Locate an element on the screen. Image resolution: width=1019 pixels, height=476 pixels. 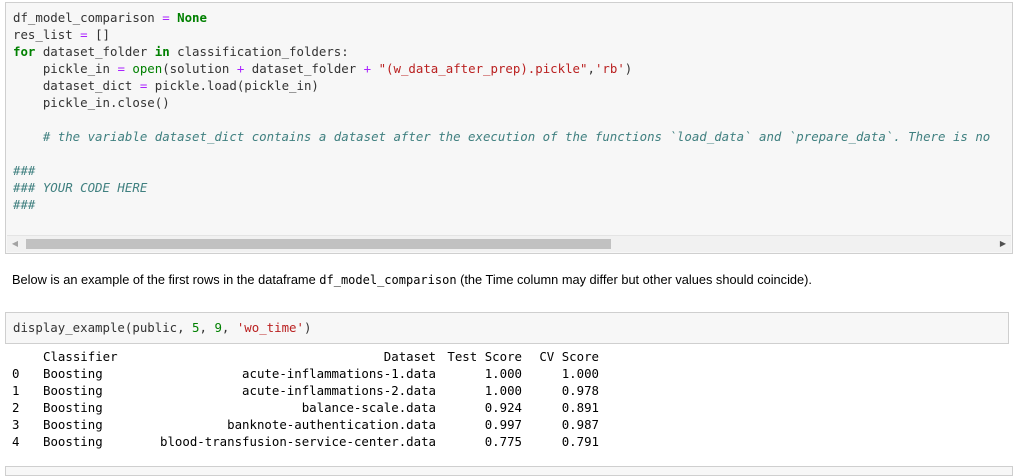
row-index: 4 is located at coordinates (16, 441).